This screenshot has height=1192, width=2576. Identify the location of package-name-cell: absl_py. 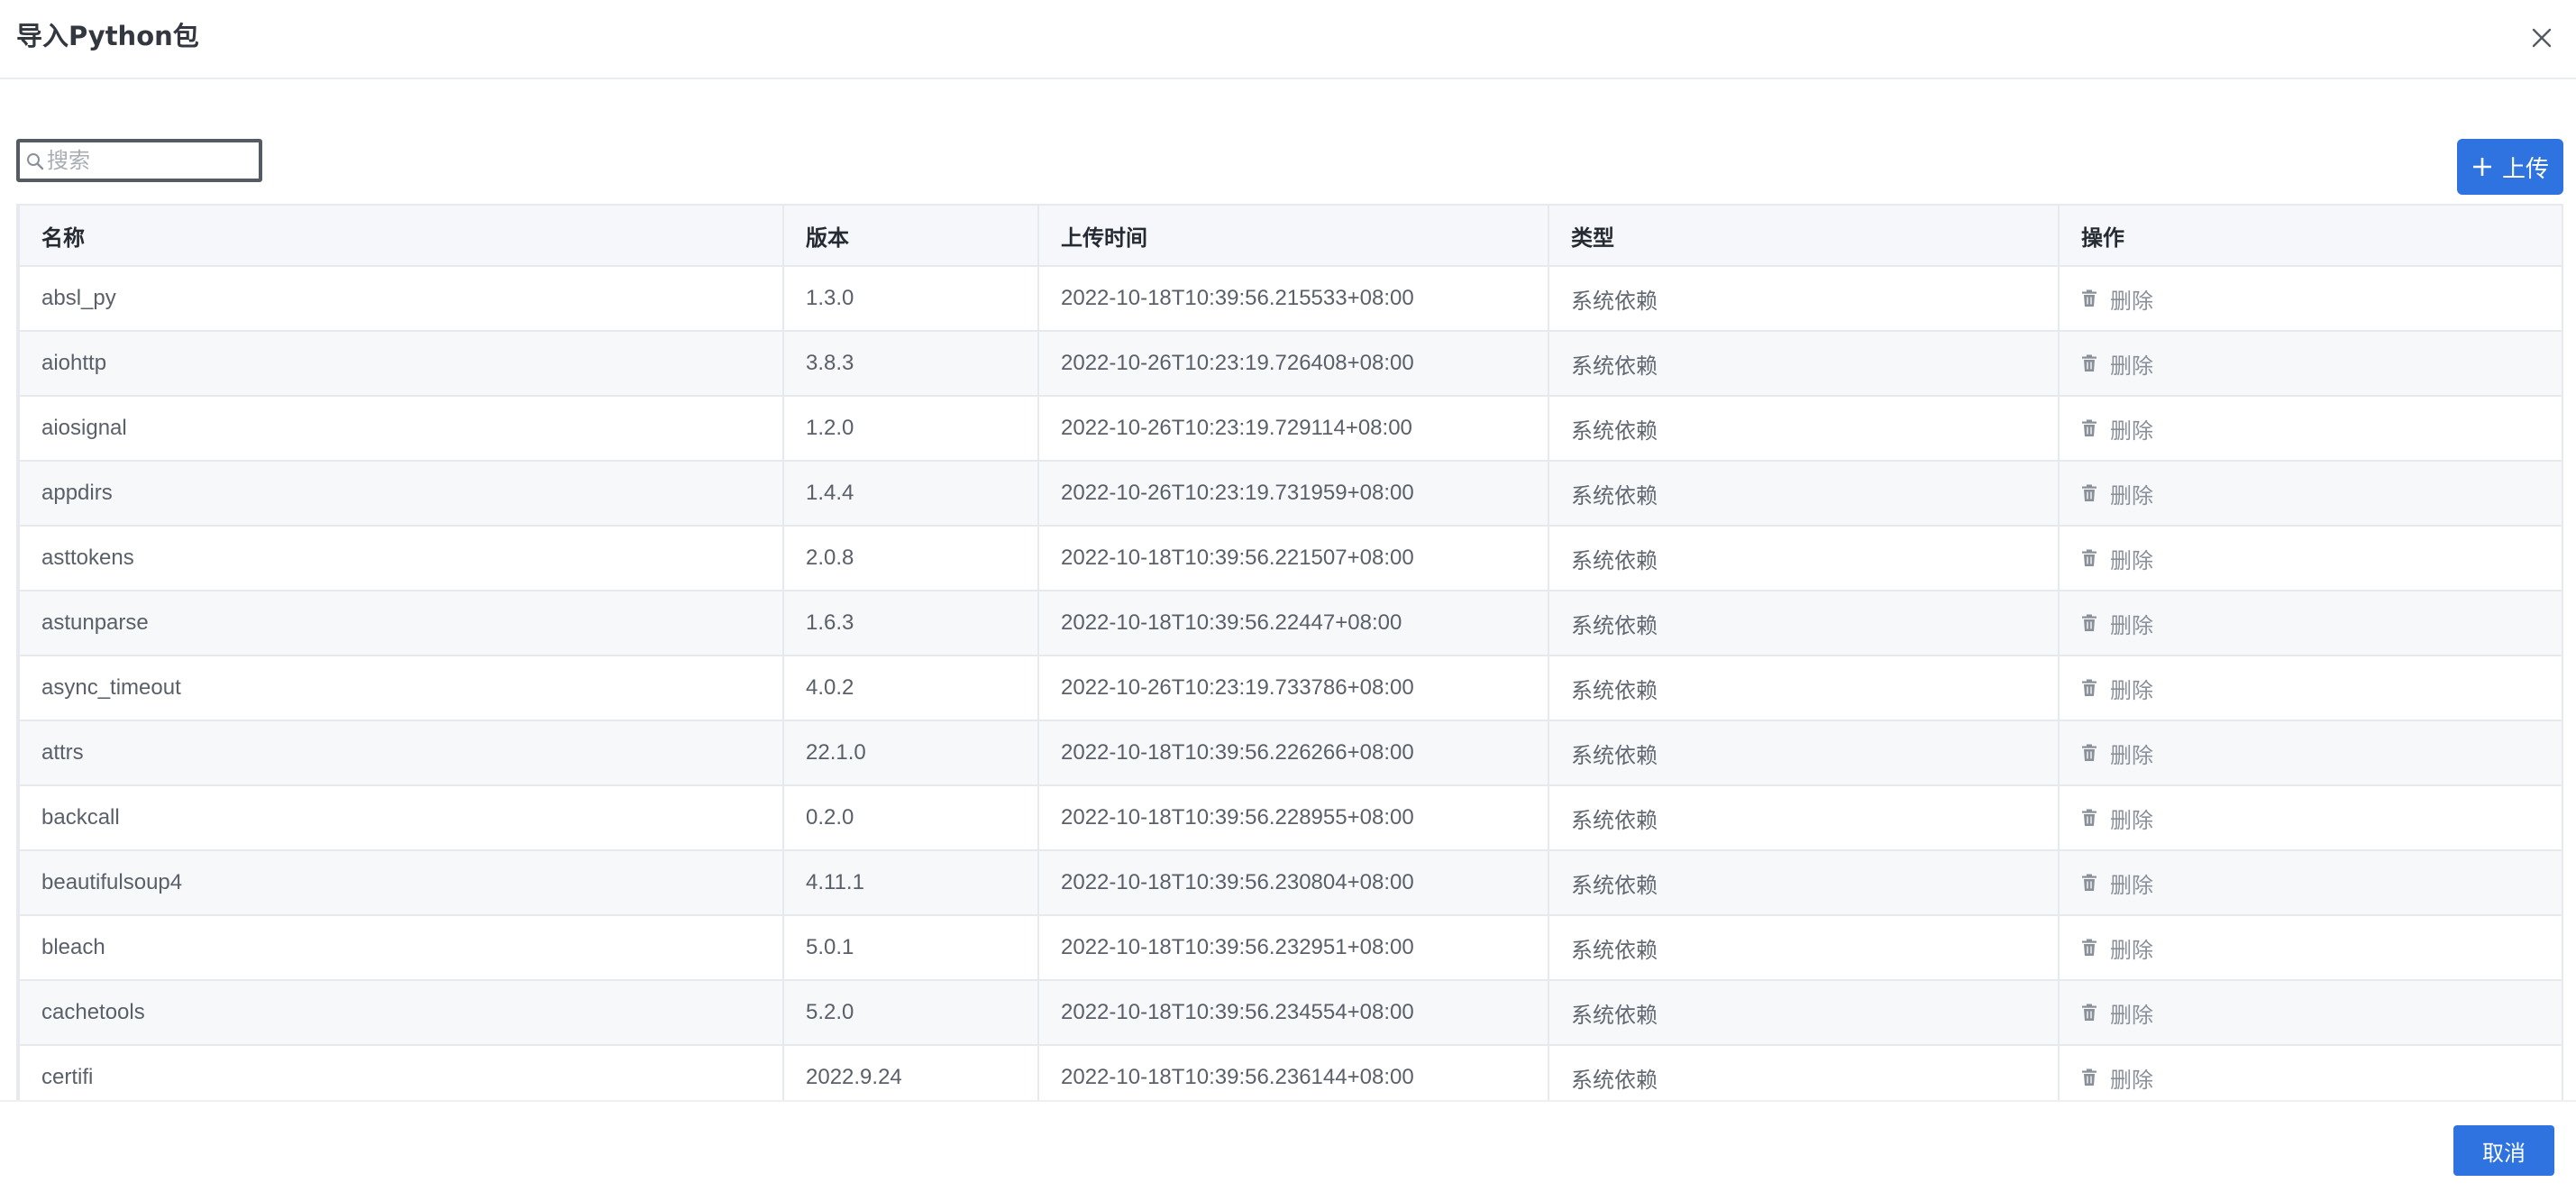
(401, 298).